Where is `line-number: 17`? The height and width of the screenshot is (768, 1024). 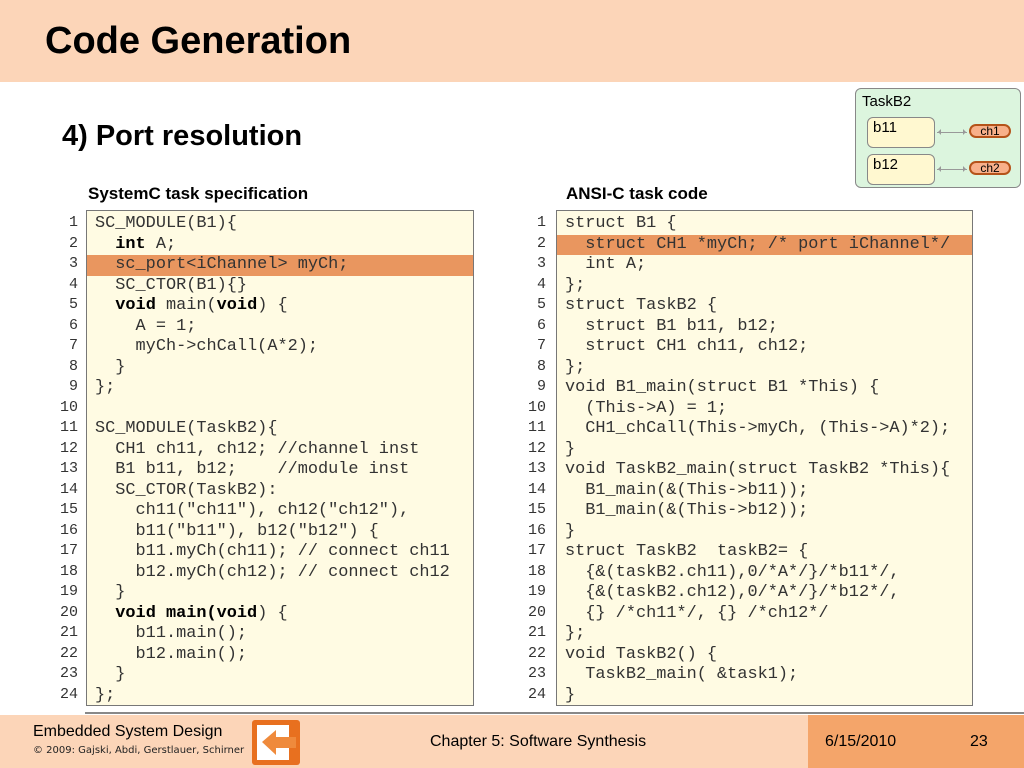 line-number: 17 is located at coordinates (68, 550).